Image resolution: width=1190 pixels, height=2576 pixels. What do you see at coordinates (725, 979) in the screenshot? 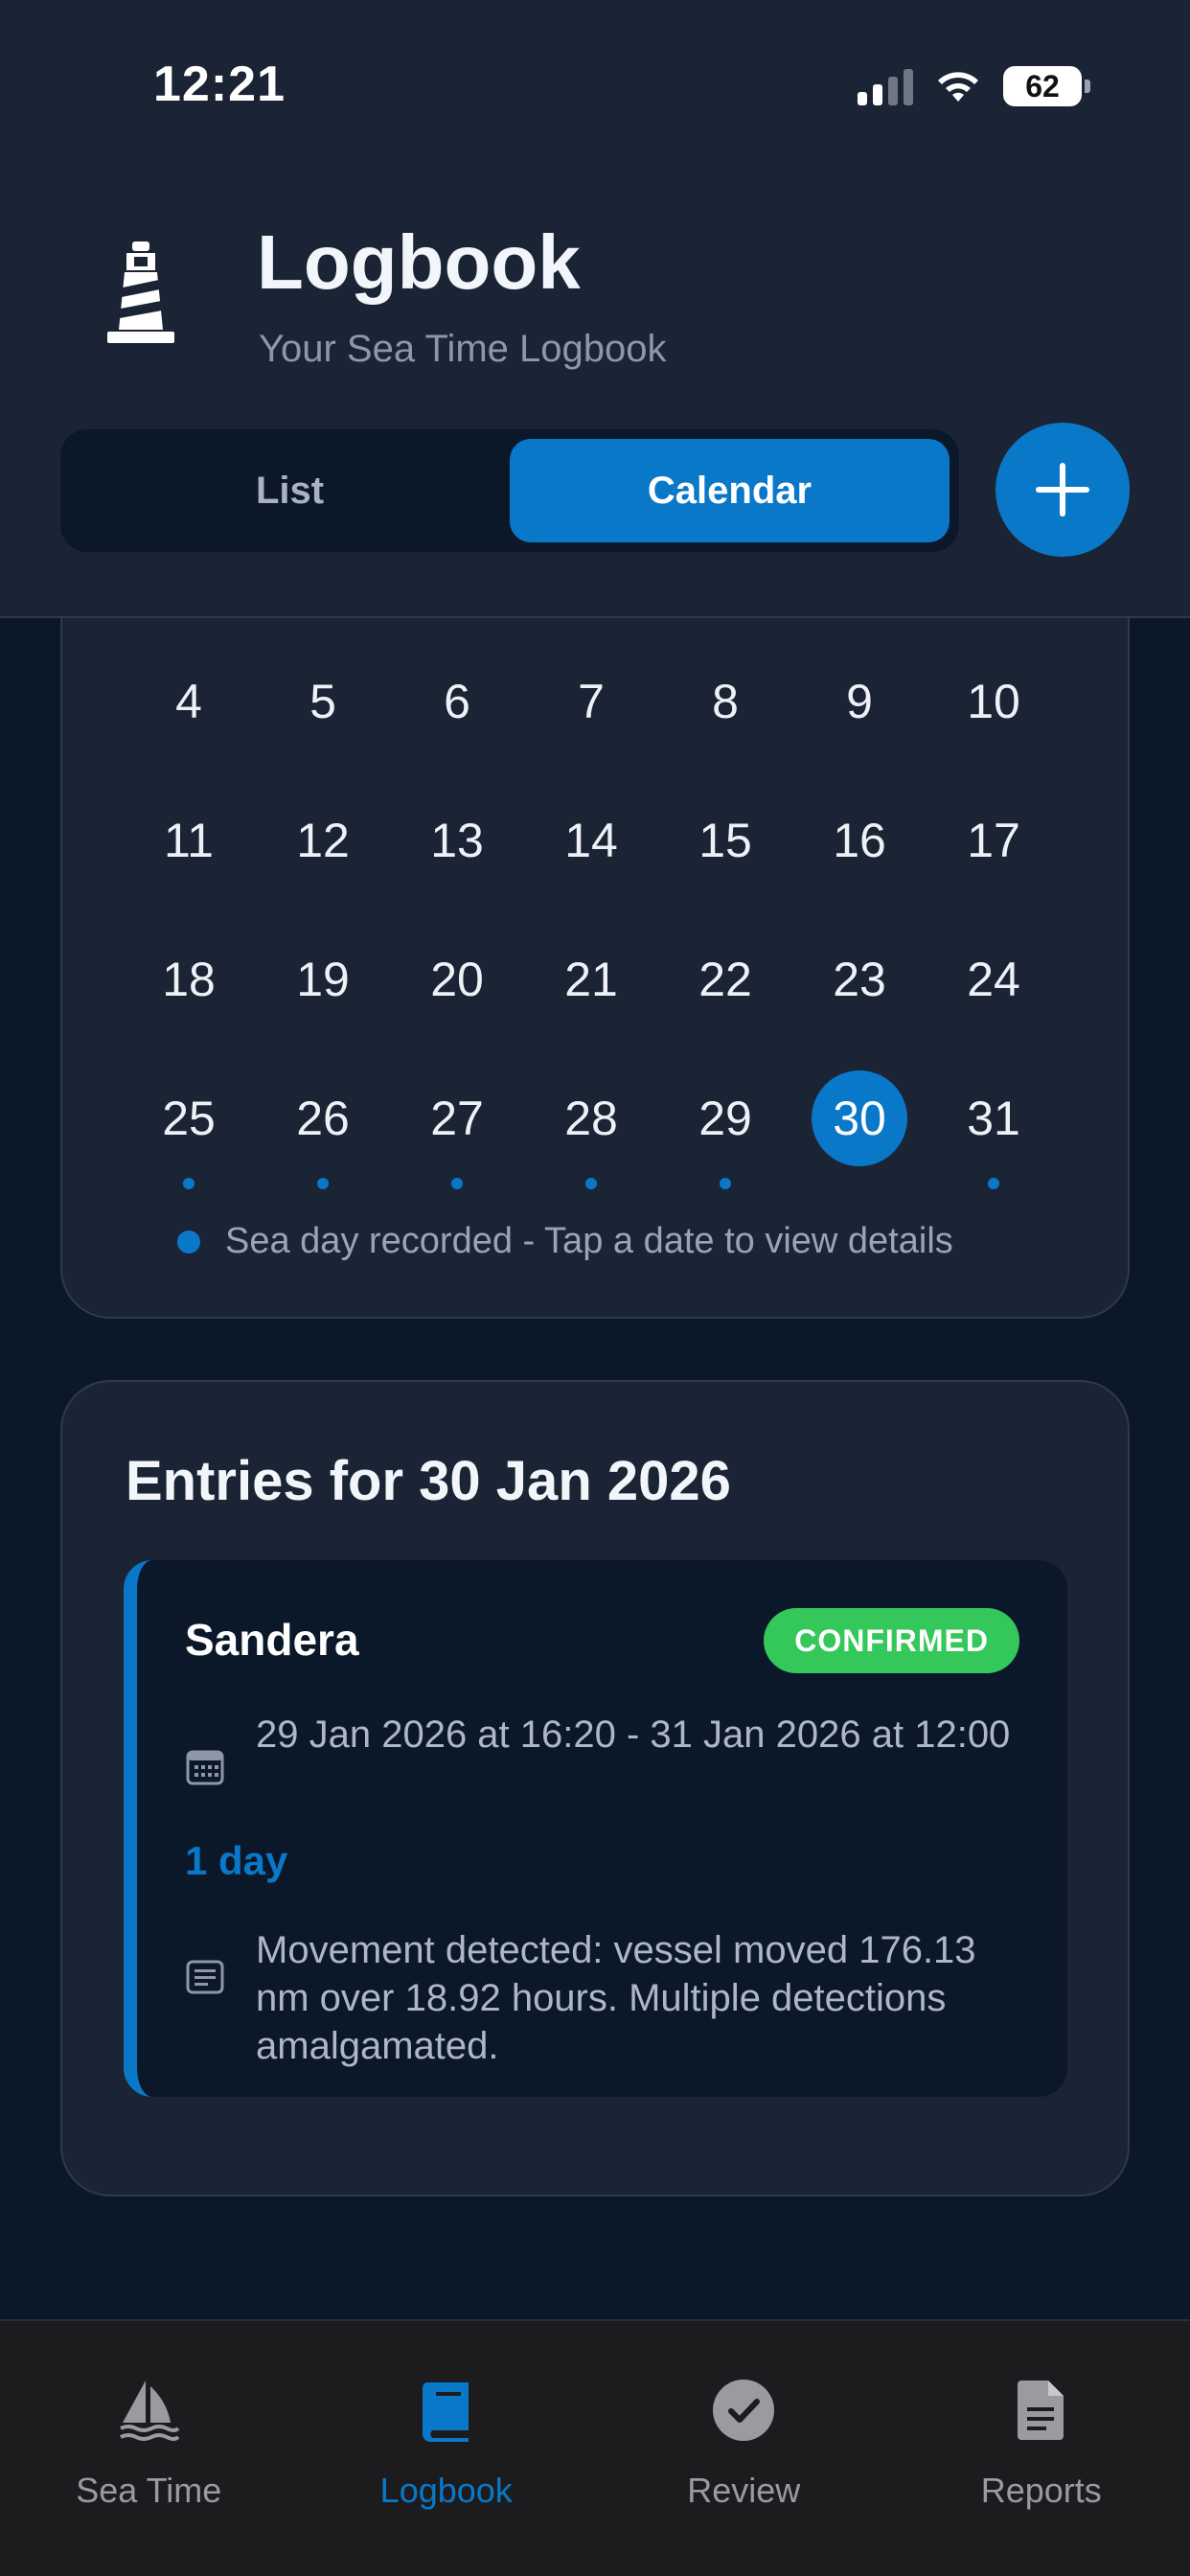
I see `calendar-day-number: 22` at bounding box center [725, 979].